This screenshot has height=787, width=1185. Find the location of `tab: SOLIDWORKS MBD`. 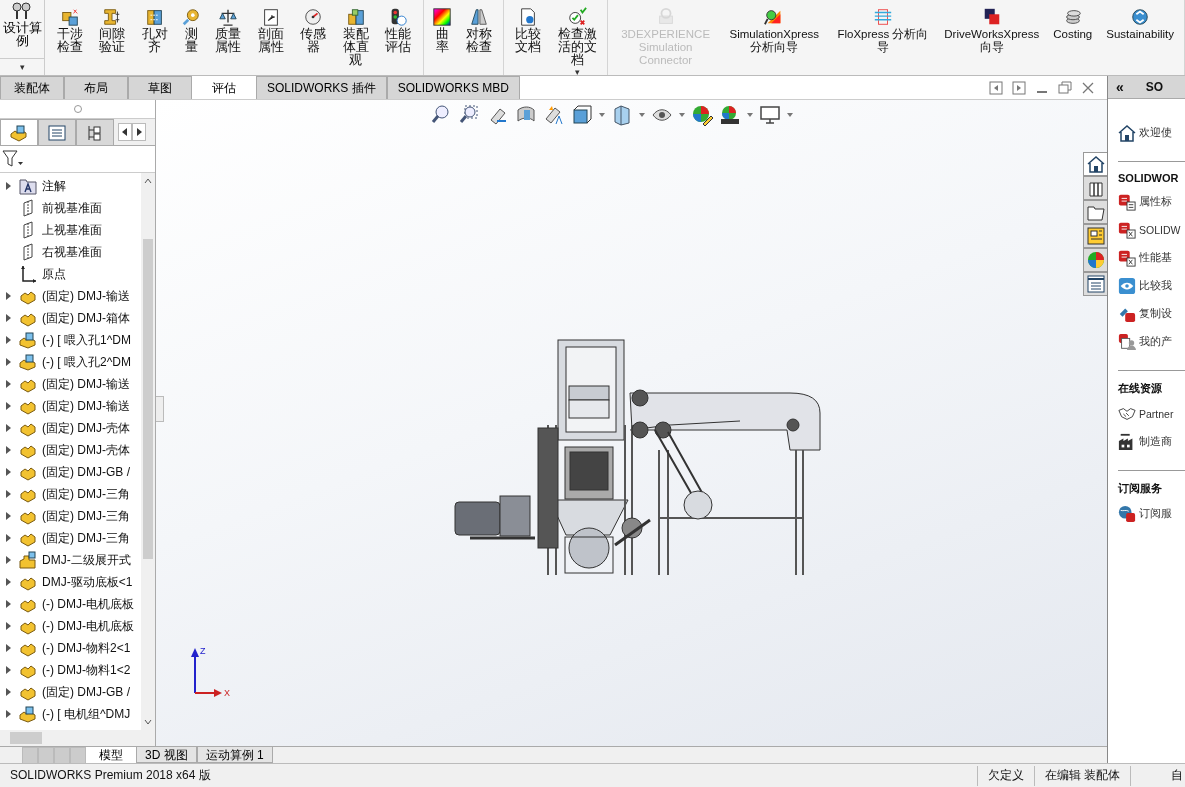

tab: SOLIDWORKS MBD is located at coordinates (453, 87).